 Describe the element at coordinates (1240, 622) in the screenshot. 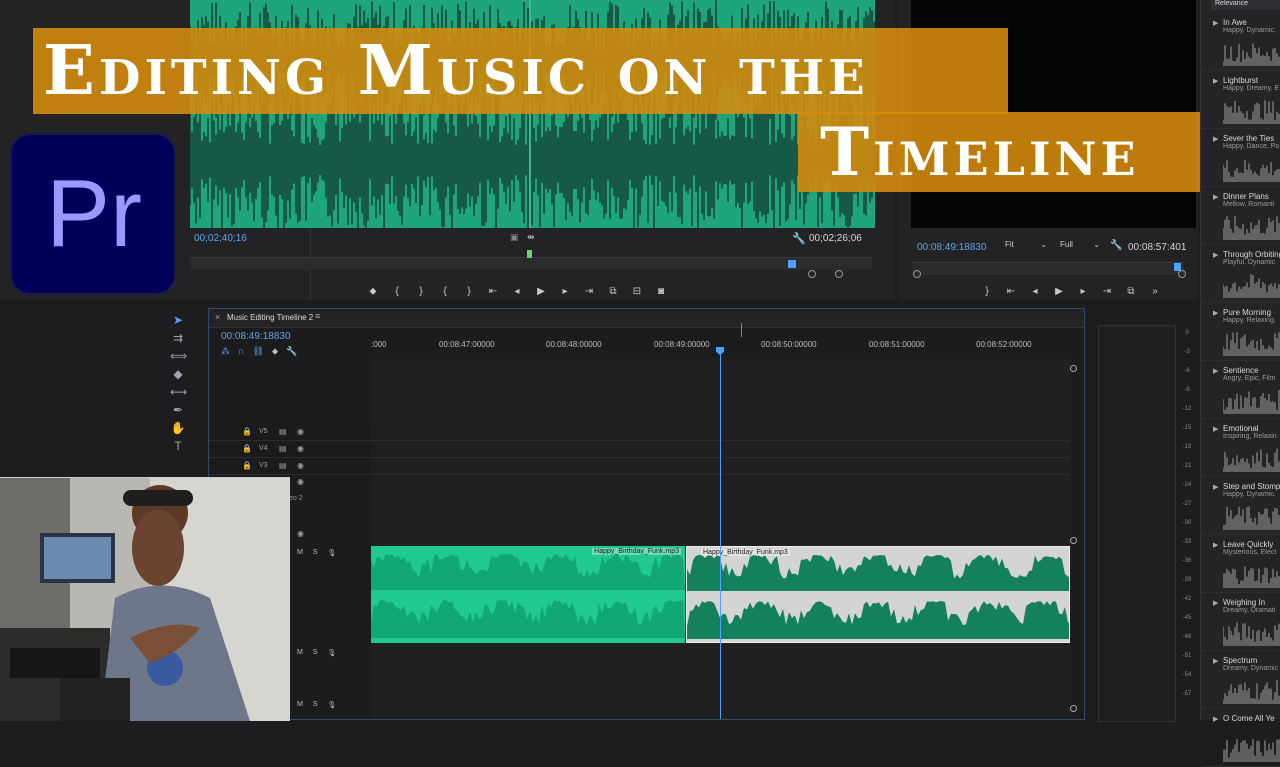

I see `music-track-item: ▶ Weighing In Dreamy, Dramati` at that location.